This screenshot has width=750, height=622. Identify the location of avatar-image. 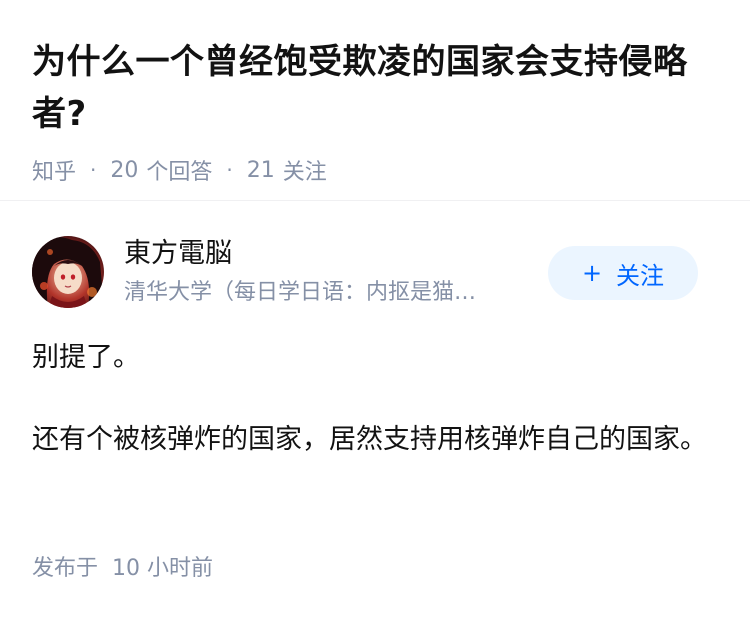
(68, 272).